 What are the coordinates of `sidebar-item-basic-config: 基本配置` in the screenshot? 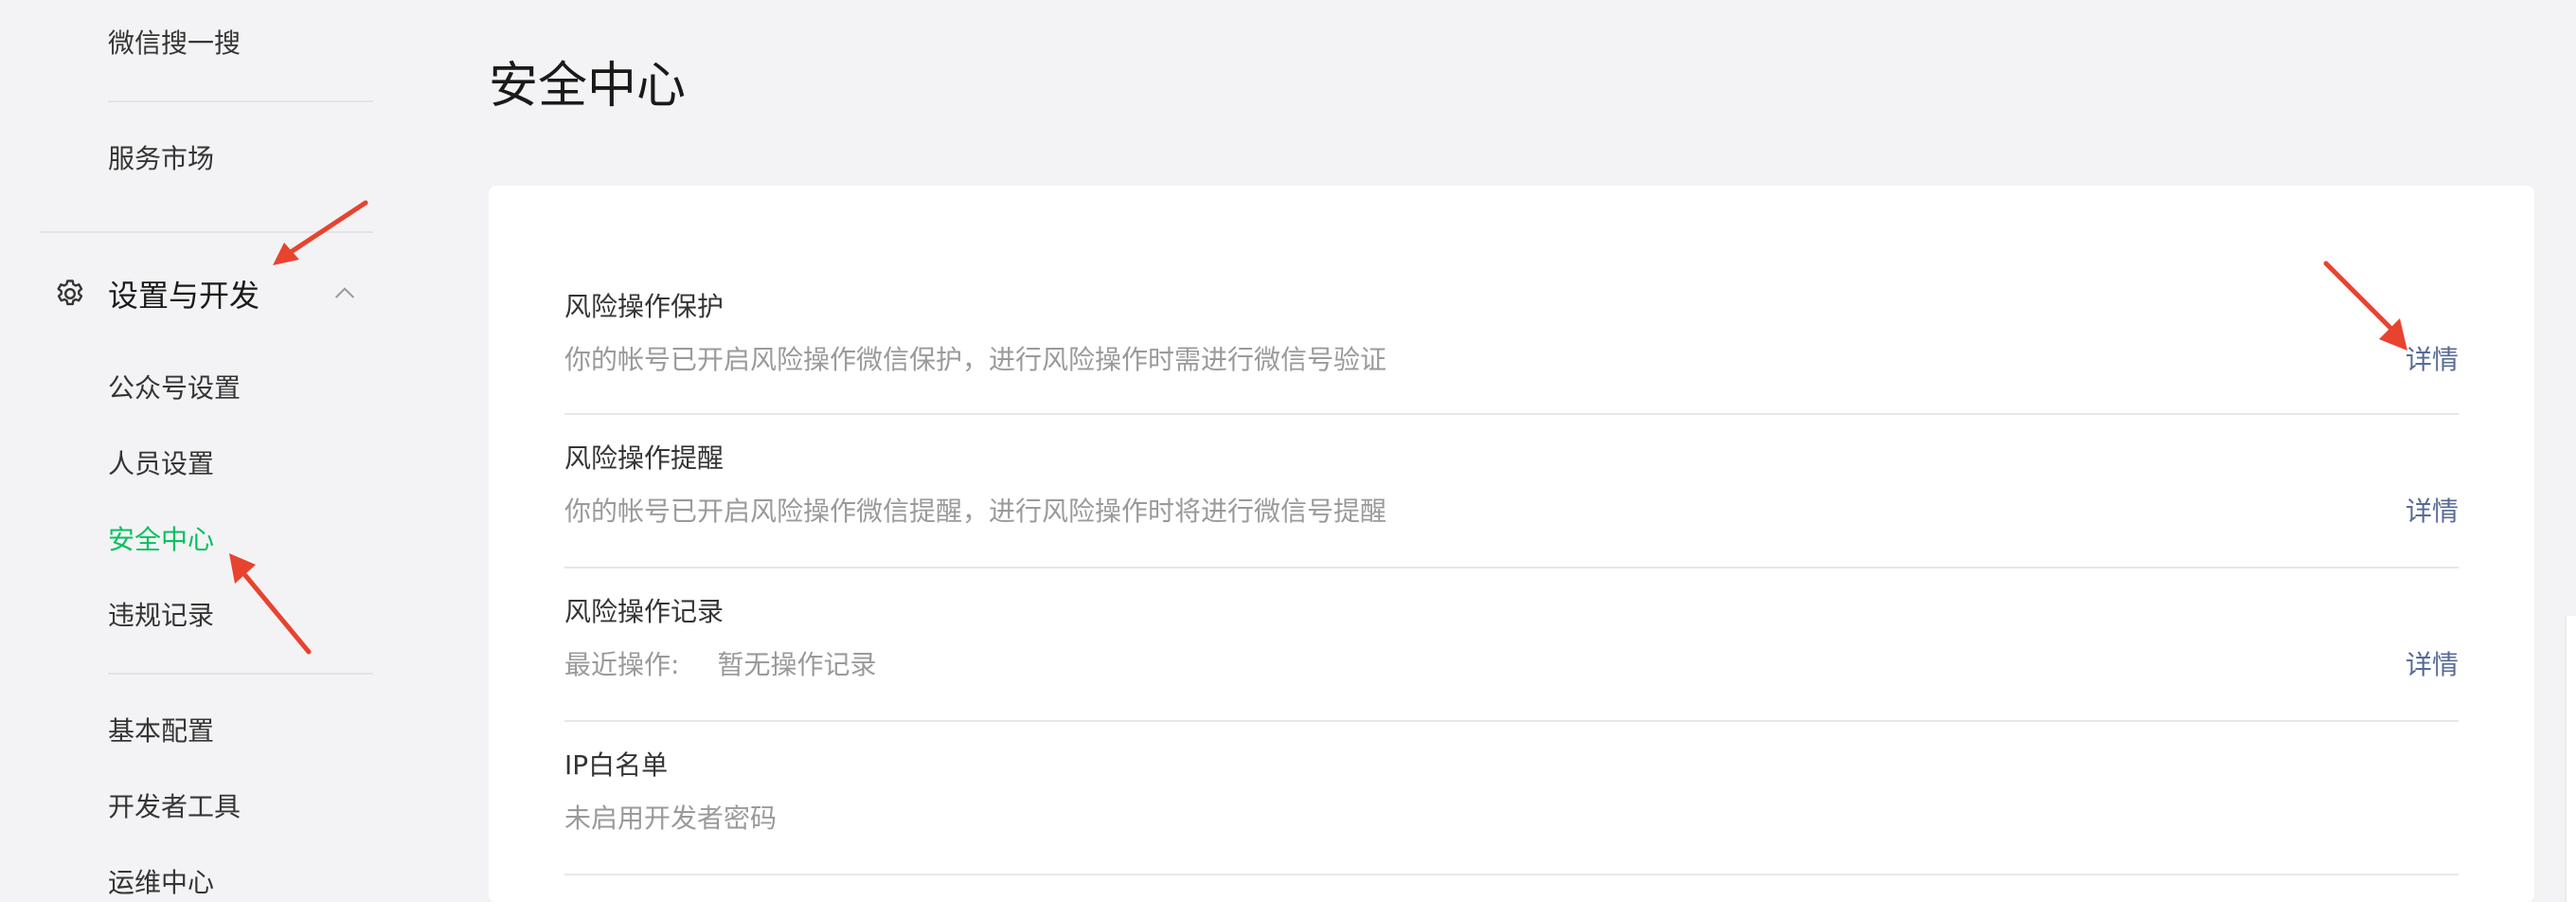 It's located at (161, 731).